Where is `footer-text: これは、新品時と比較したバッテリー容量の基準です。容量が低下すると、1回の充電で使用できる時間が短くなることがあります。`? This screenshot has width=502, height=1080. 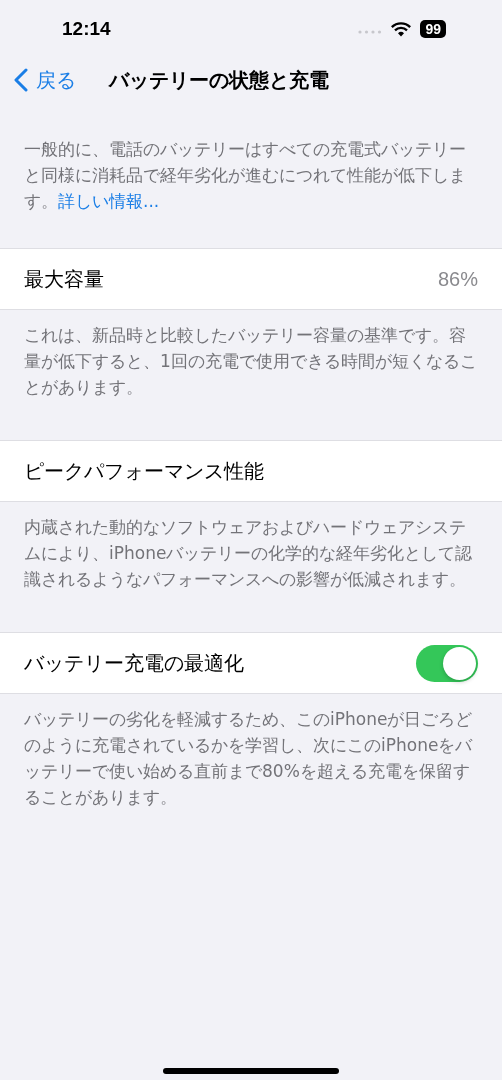 footer-text: これは、新品時と比較したバッテリー容量の基準です。容量が低下すると、1回の充電で使用できる時間が短くなることがあります。 is located at coordinates (250, 361).